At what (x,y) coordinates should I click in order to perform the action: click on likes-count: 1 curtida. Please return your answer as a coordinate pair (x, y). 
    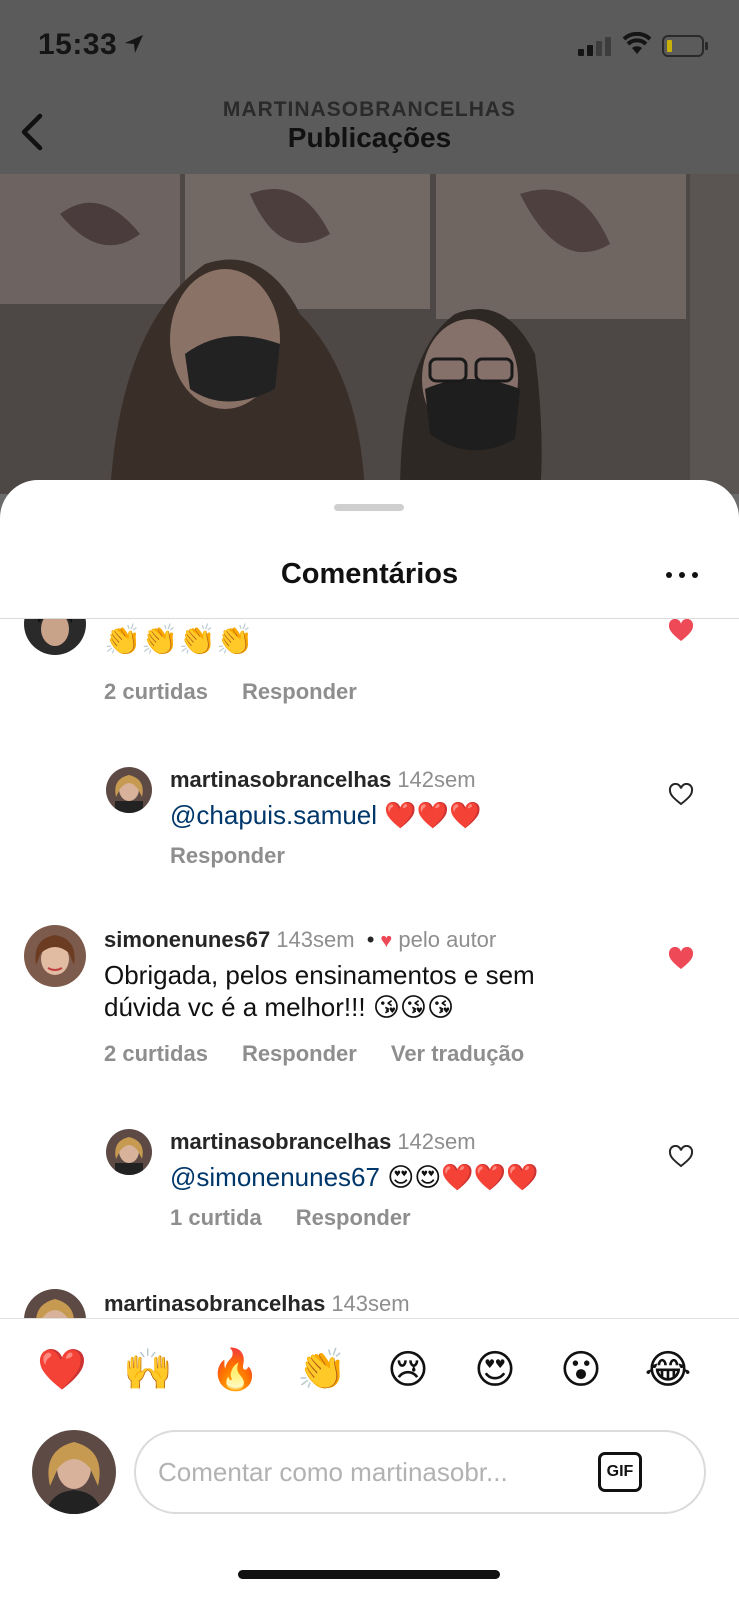
    Looking at the image, I should click on (216, 1218).